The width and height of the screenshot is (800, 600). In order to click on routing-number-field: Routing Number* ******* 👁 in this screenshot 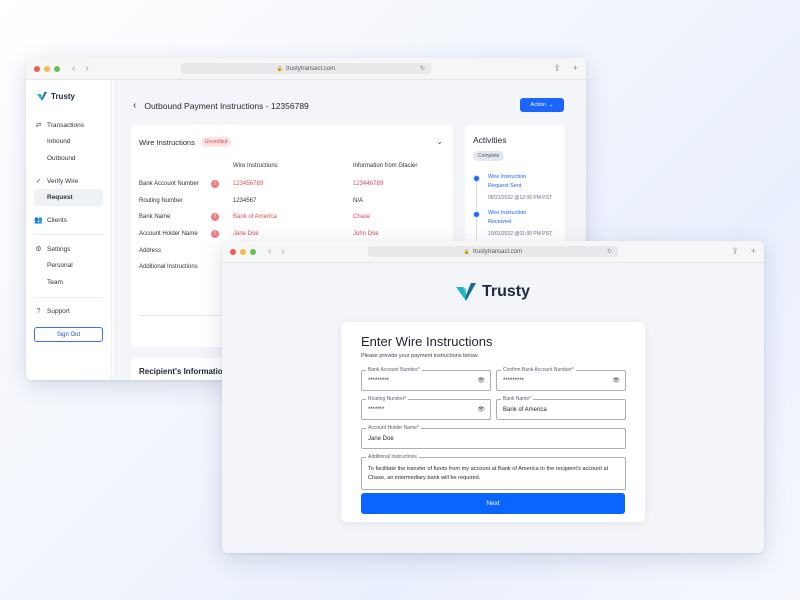, I will do `click(426, 408)`.